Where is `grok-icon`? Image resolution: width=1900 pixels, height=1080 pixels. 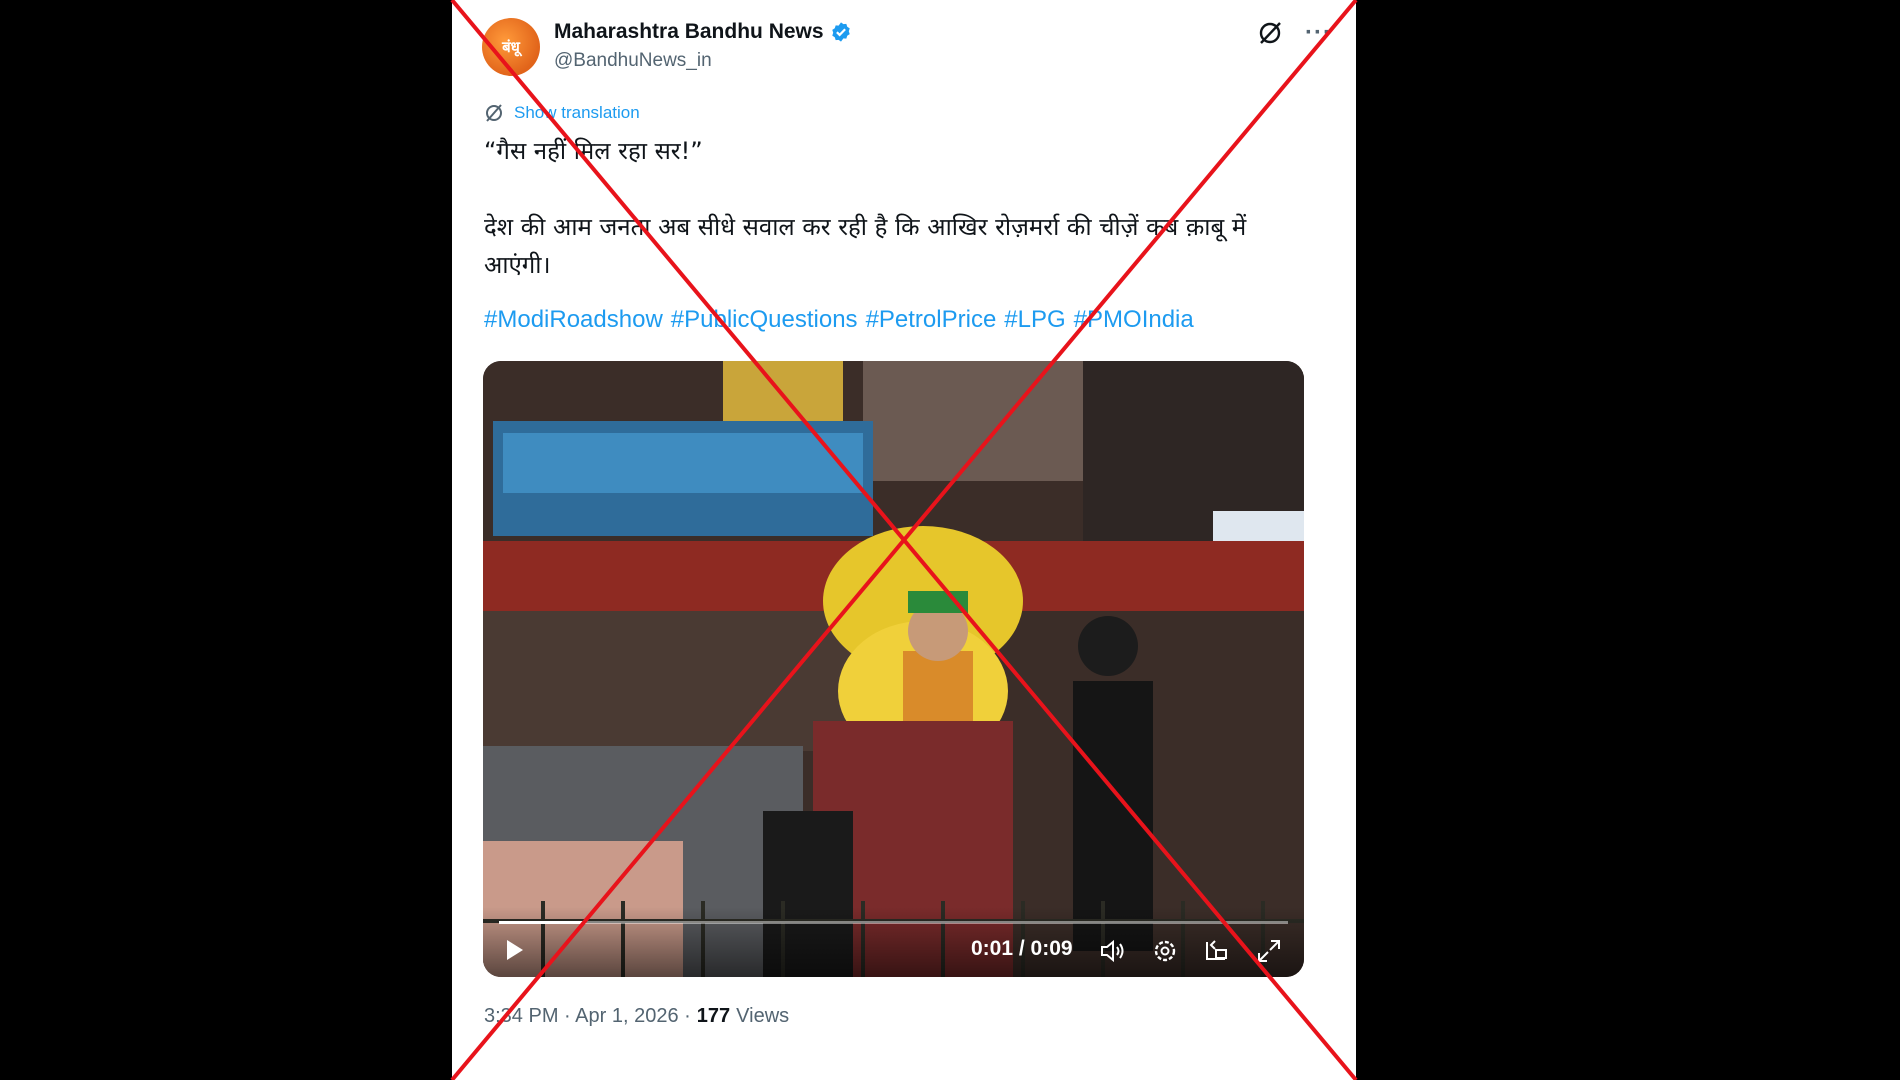 grok-icon is located at coordinates (1270, 33).